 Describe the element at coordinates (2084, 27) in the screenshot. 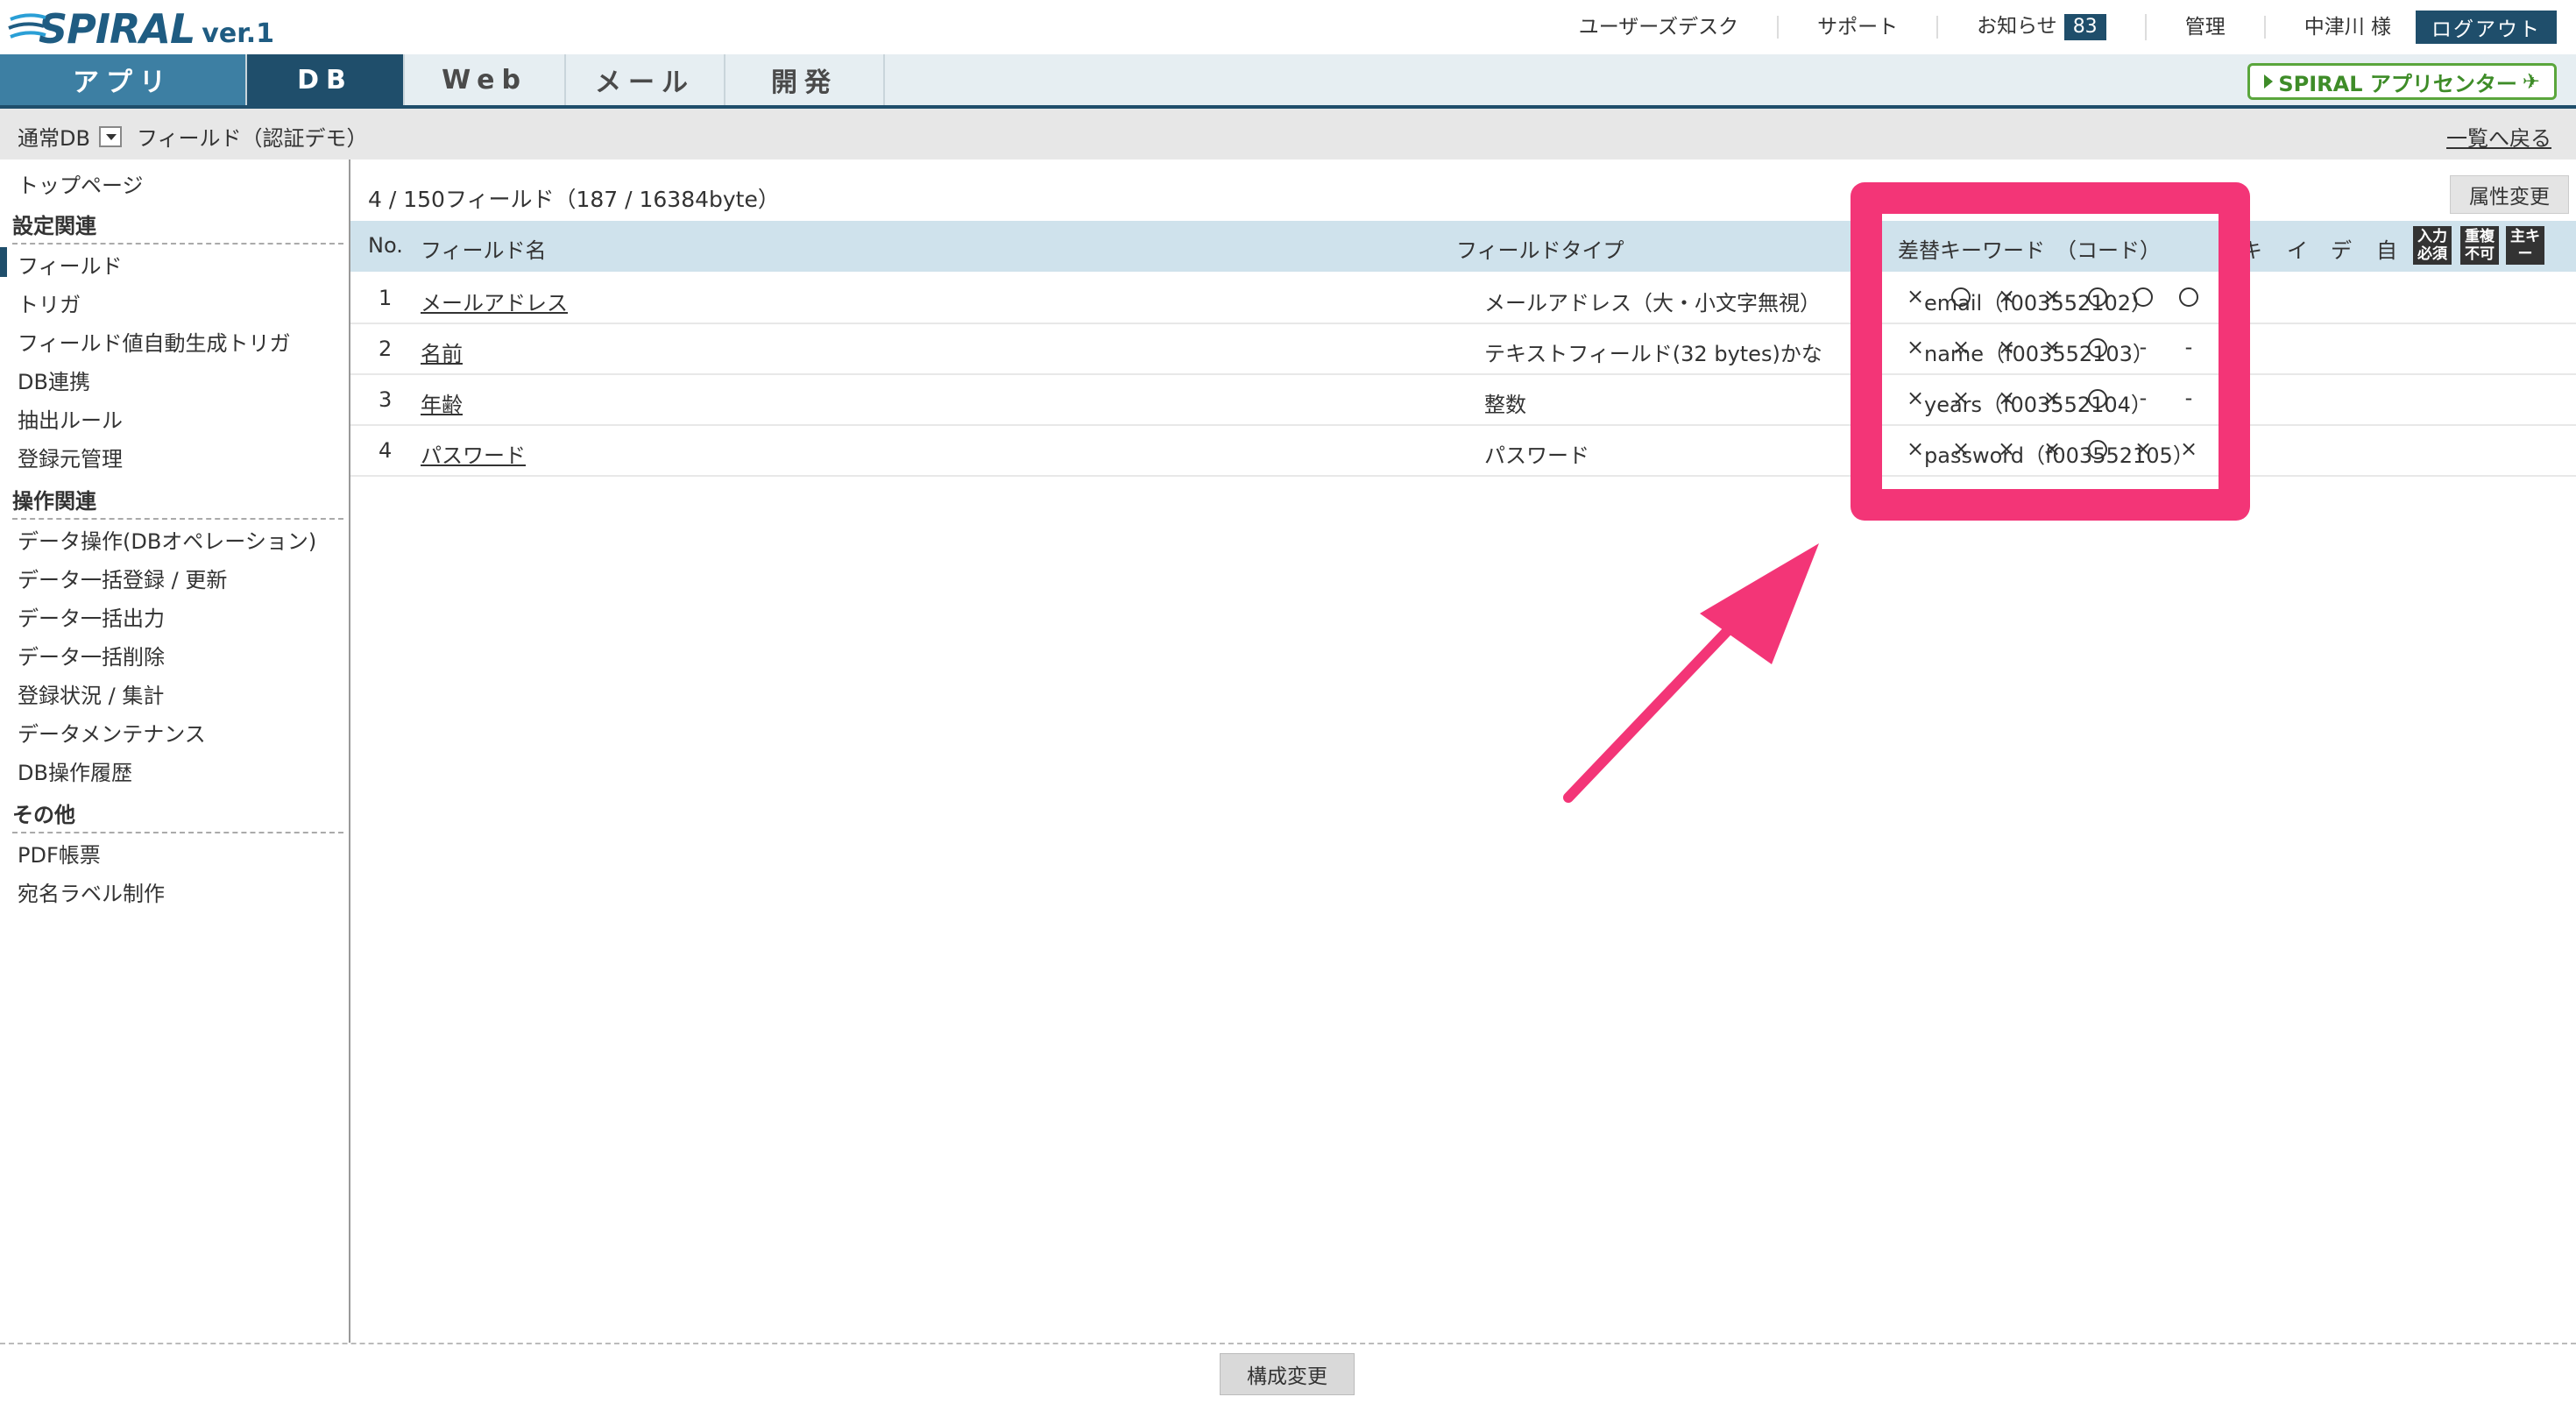

I see `news-count-badge: 83` at that location.